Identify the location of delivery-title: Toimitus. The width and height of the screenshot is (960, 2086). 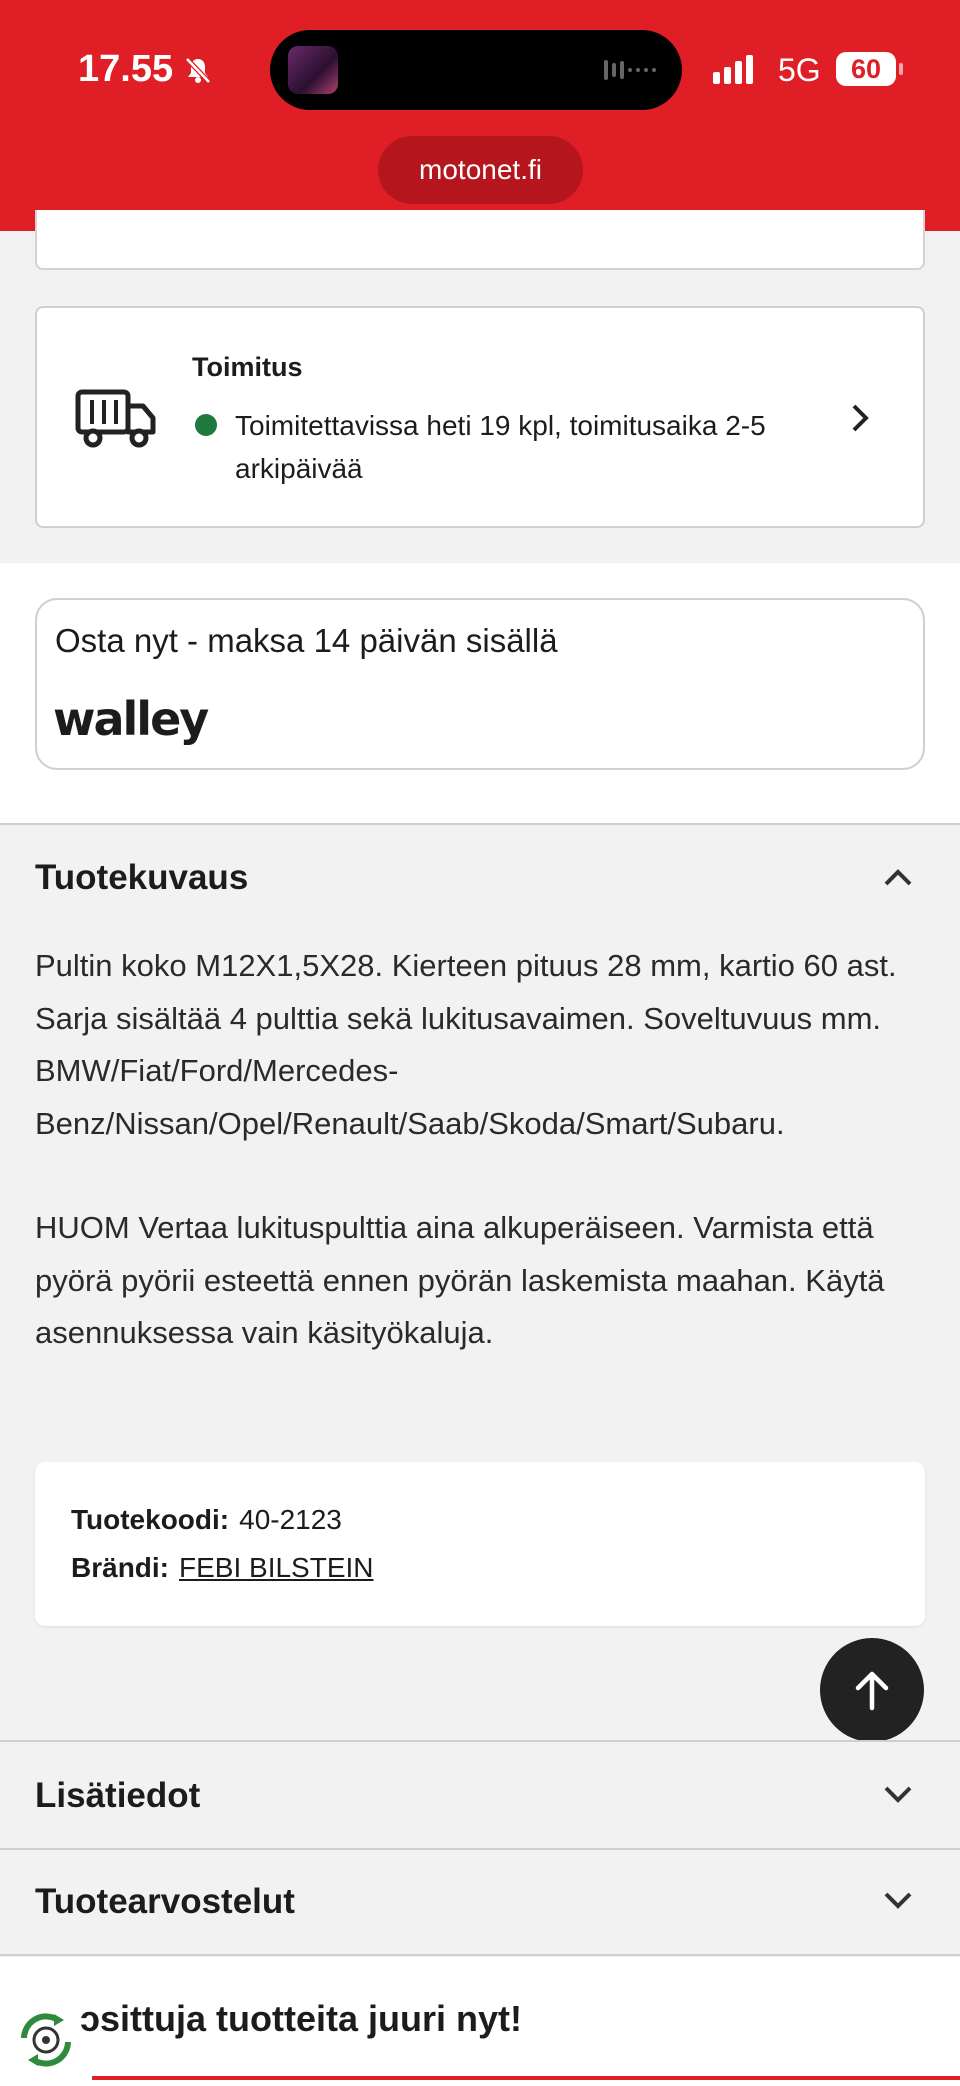
(247, 367).